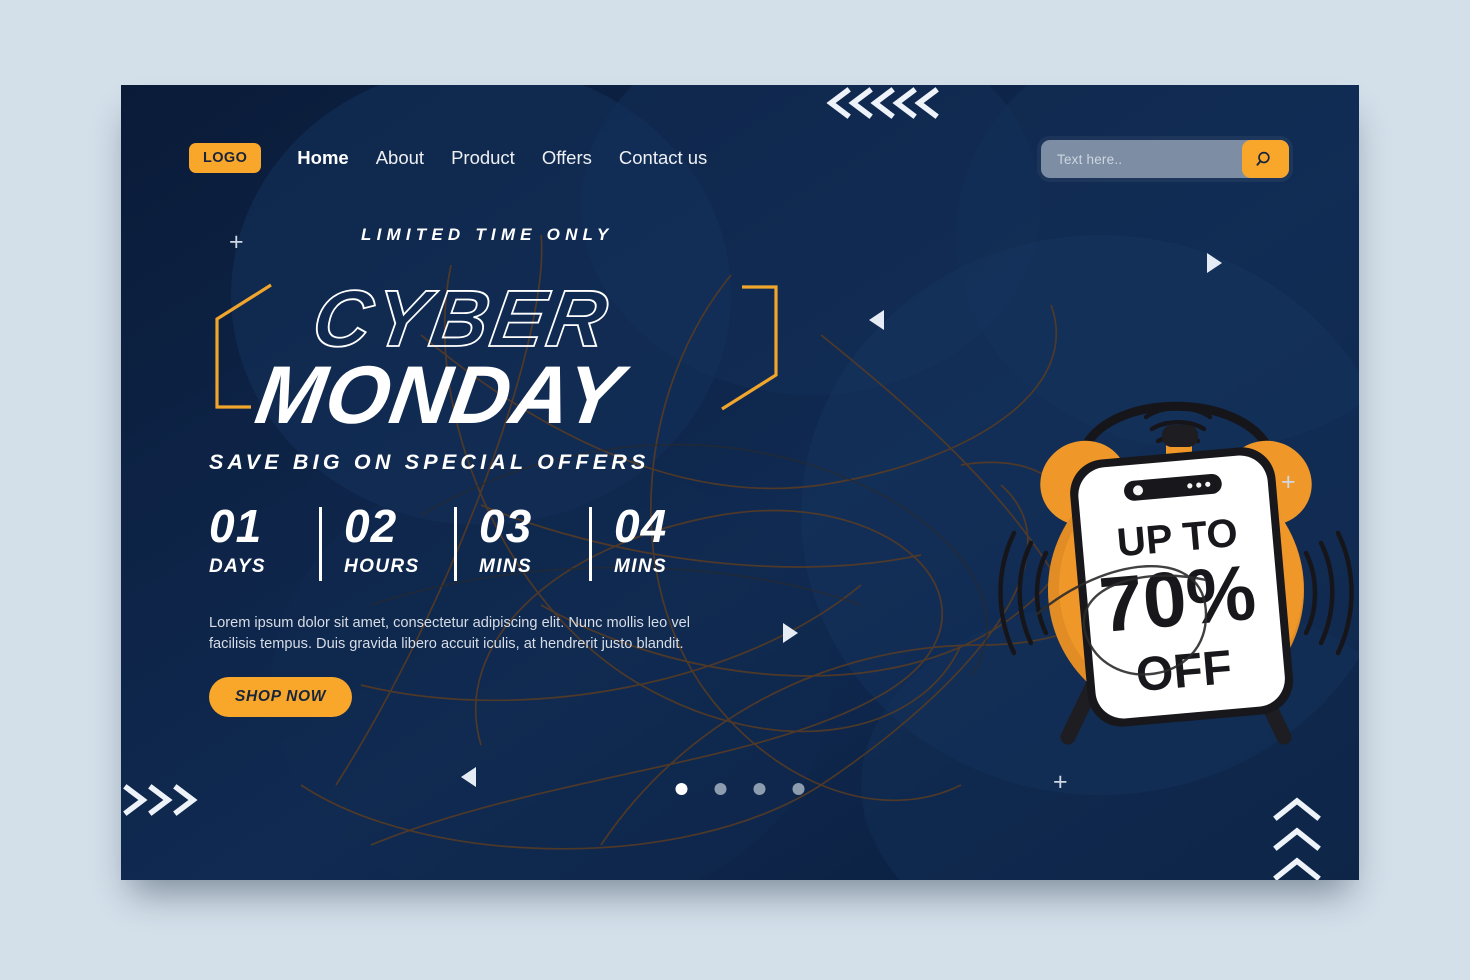 The height and width of the screenshot is (980, 1470). I want to click on search-button, so click(1265, 159).